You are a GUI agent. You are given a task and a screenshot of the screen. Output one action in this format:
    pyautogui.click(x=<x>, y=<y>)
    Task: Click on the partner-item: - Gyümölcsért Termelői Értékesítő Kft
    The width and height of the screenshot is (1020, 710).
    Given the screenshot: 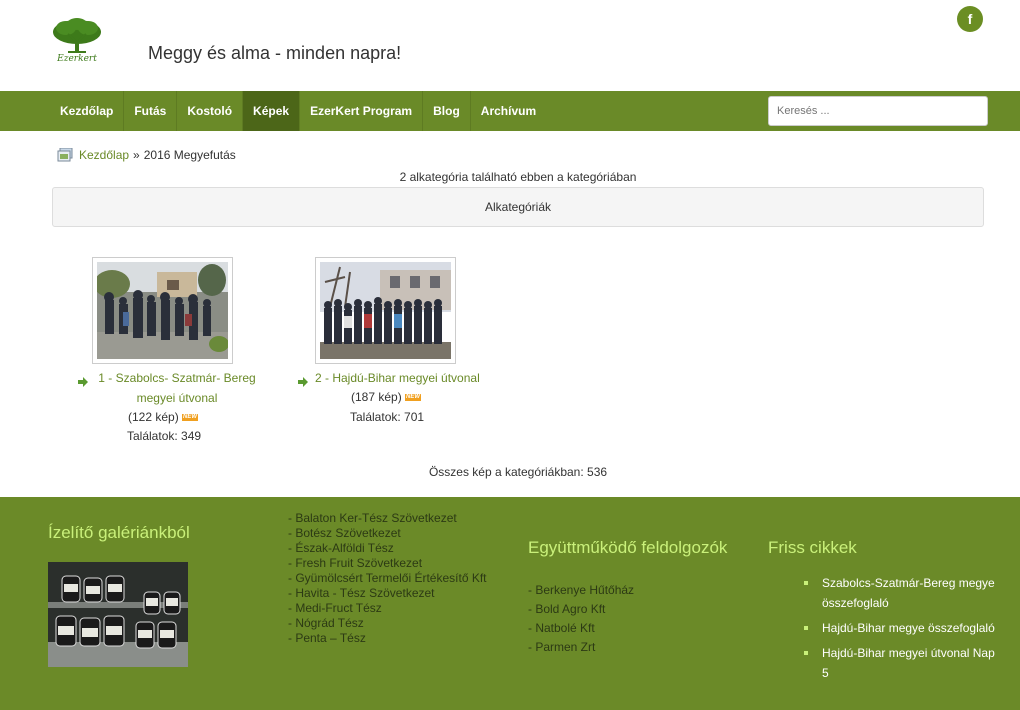 What is the action you would take?
    pyautogui.click(x=387, y=578)
    